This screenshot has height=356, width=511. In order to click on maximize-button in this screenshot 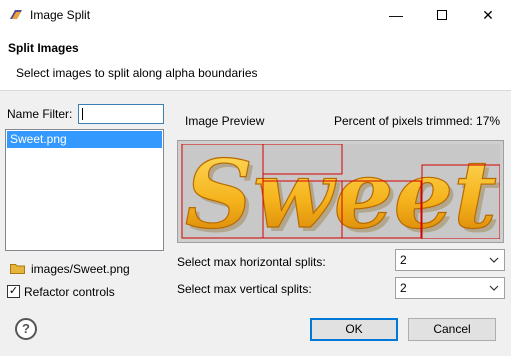, I will do `click(442, 15)`.